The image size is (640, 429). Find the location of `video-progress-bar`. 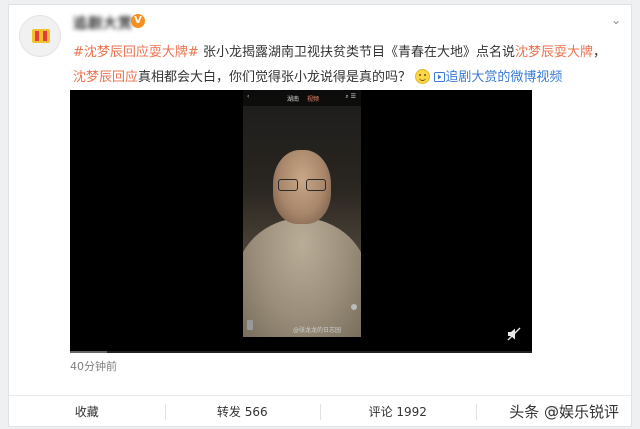

video-progress-bar is located at coordinates (301, 352).